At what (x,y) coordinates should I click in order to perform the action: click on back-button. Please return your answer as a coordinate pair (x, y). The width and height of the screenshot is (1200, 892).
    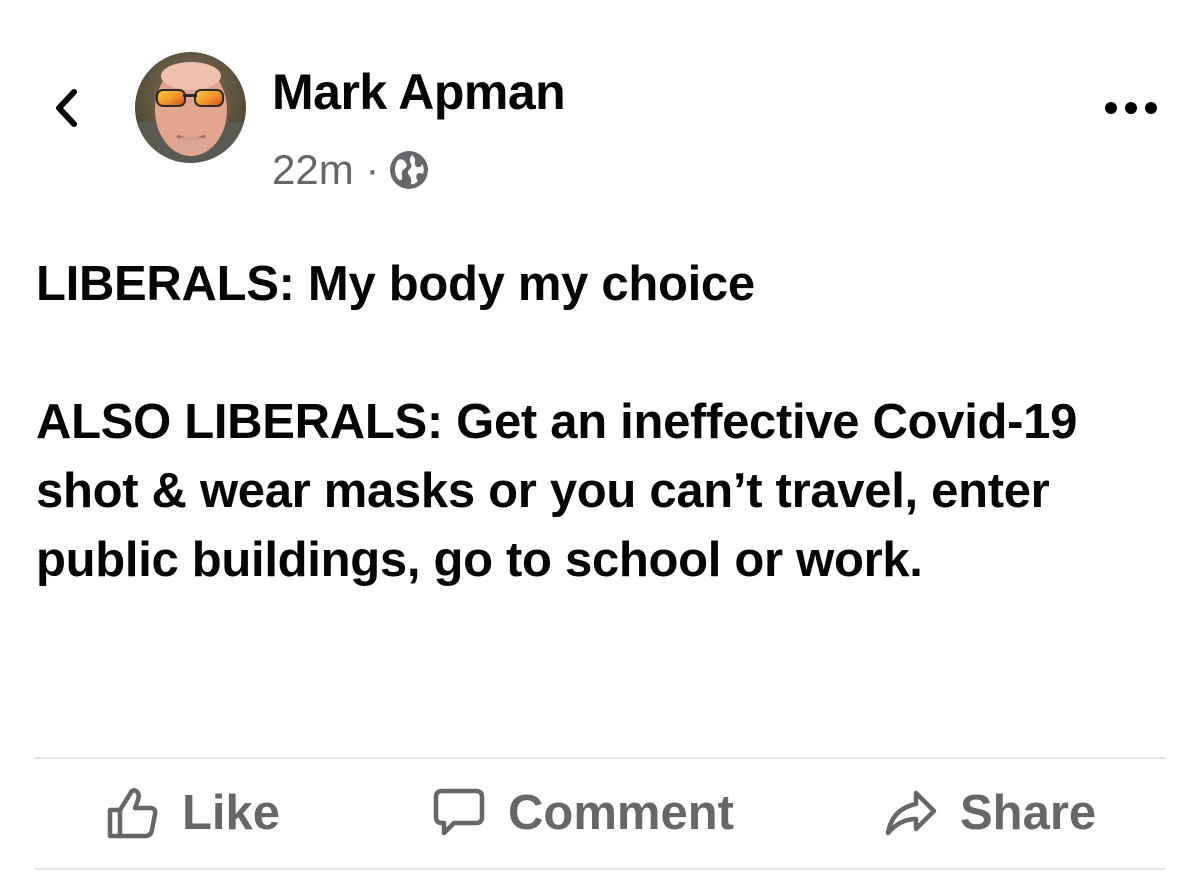
    Looking at the image, I should click on (66, 108).